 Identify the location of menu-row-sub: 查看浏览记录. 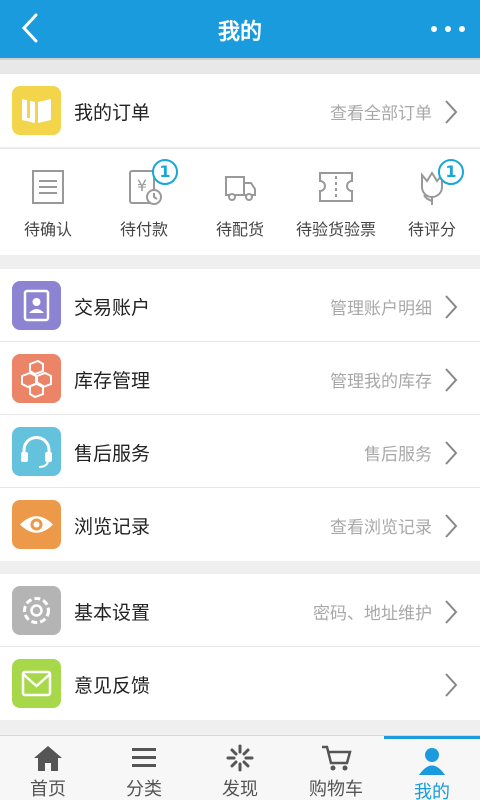
(381, 528).